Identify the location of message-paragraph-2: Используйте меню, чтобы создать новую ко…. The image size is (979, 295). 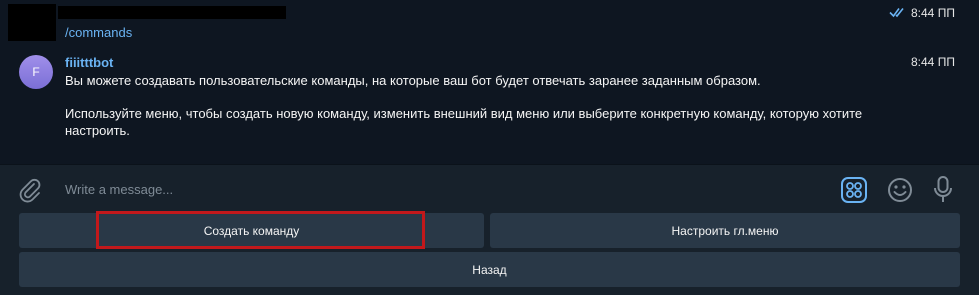
(464, 122).